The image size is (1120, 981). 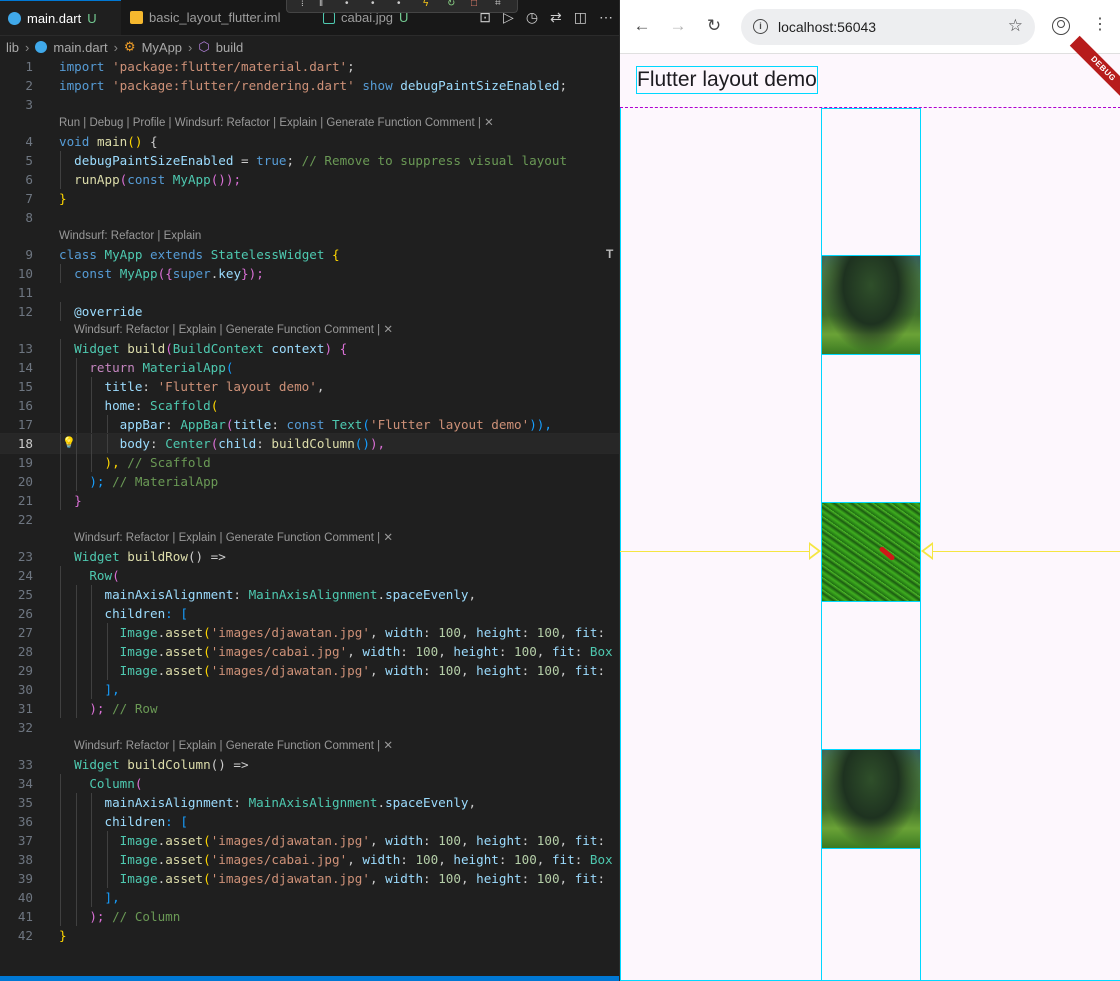 I want to click on code-line: 3, so click(x=309, y=104).